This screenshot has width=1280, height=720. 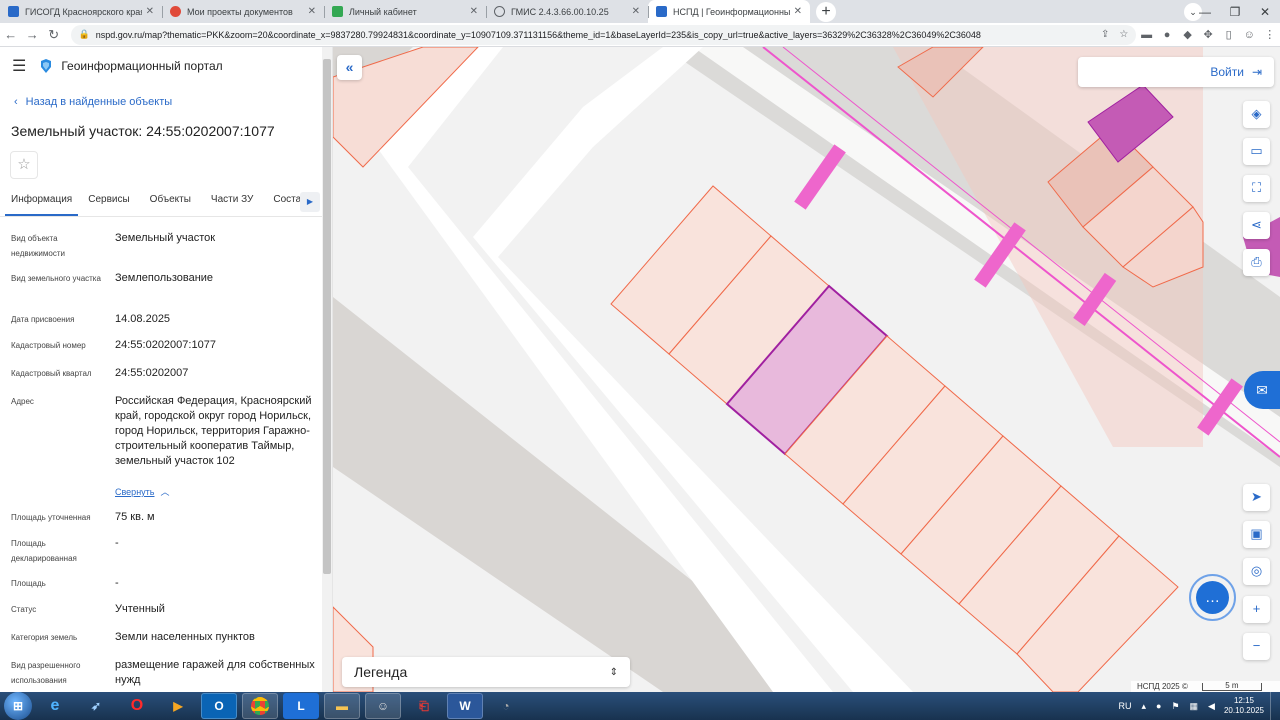 What do you see at coordinates (337, 11) in the screenshot?
I see `site-favicon-icon` at bounding box center [337, 11].